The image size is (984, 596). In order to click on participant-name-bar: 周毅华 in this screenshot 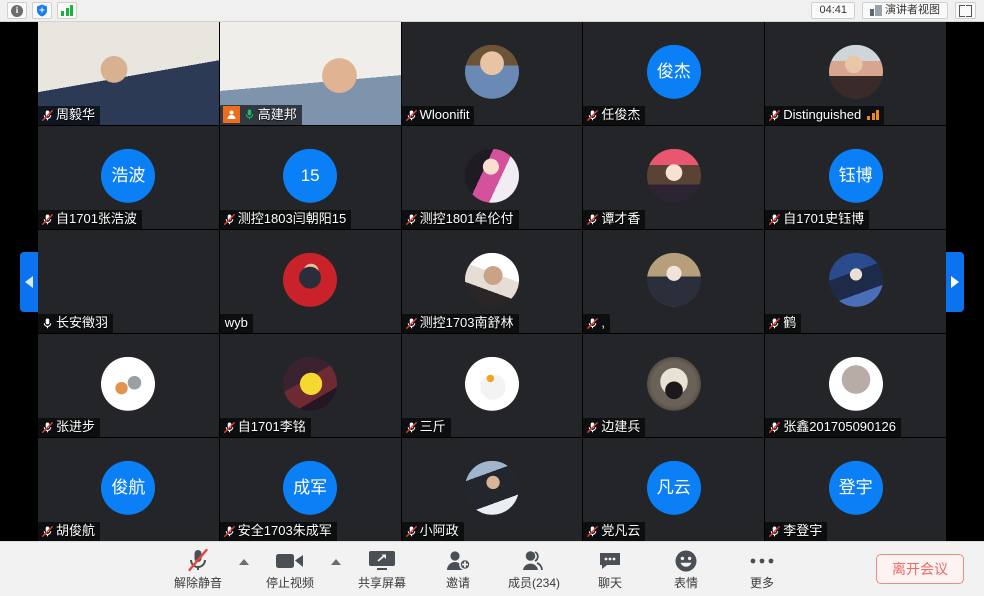, I will do `click(69, 115)`.